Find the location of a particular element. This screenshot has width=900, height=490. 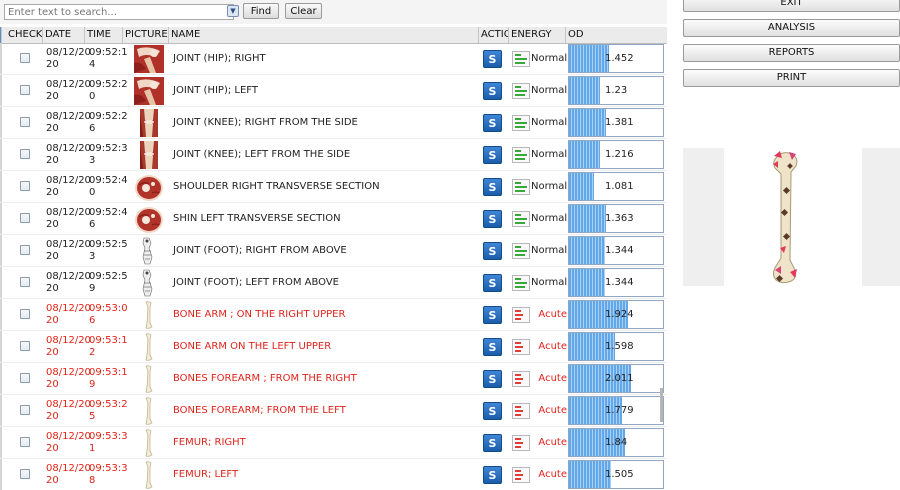

reports-button: REPORTS is located at coordinates (791, 53).